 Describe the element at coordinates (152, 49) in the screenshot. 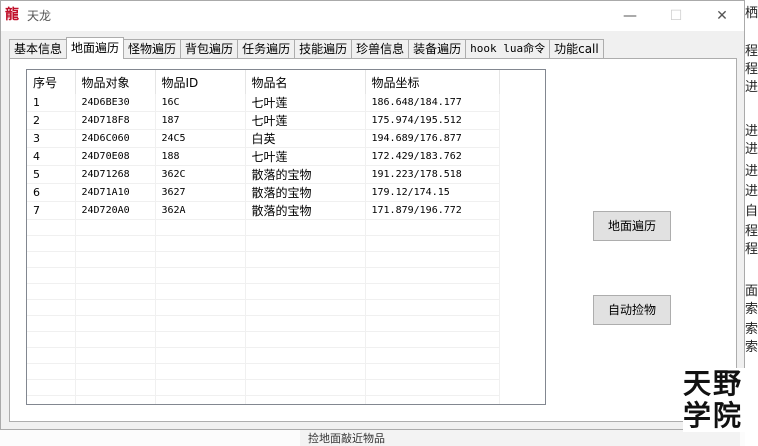

I see `tab-monster-traverse: 怪物遍历` at that location.